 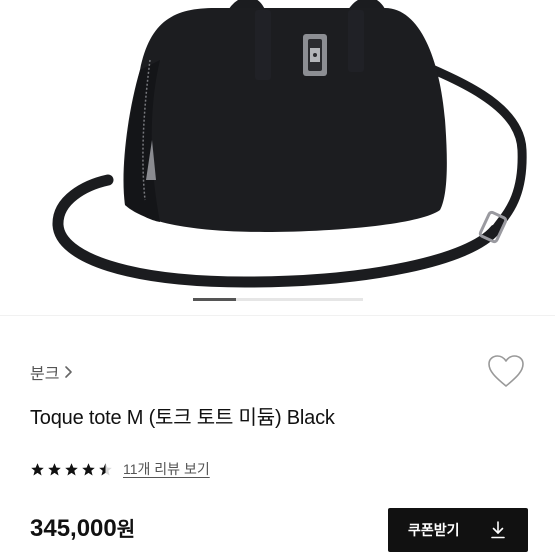 I want to click on download-icon, so click(x=498, y=530).